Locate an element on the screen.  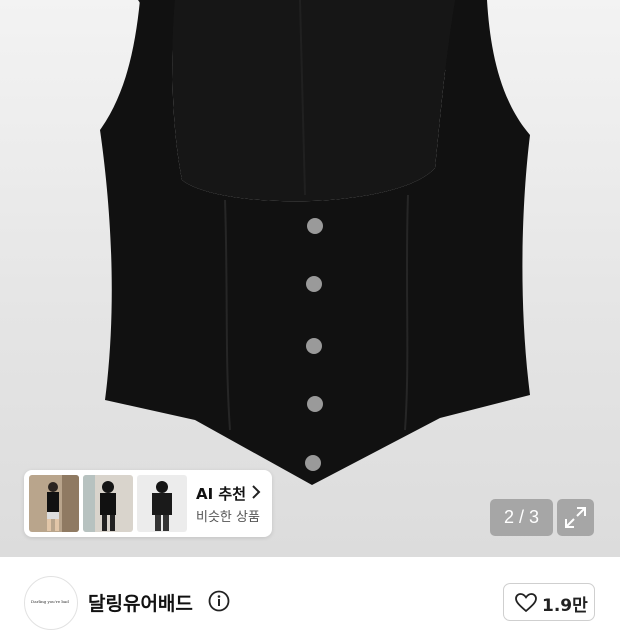
ai-recommend-title: AI 추천 is located at coordinates (221, 494).